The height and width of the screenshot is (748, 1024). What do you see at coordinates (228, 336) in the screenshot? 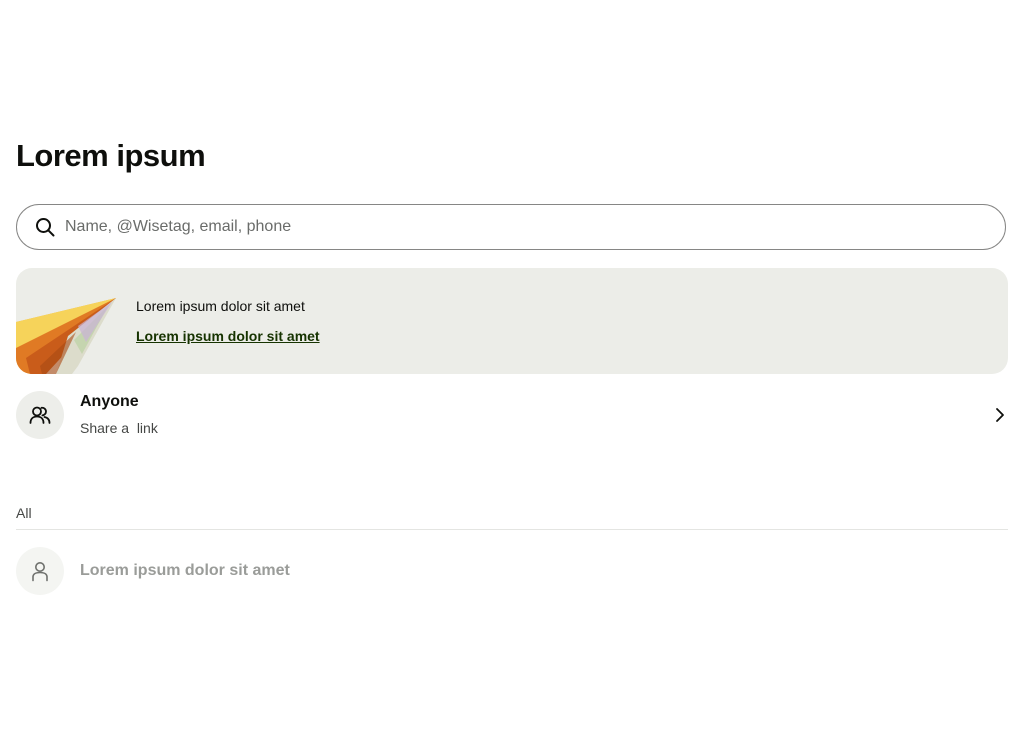
I see `promo-link: Lorem ipsum dolor sit amet` at bounding box center [228, 336].